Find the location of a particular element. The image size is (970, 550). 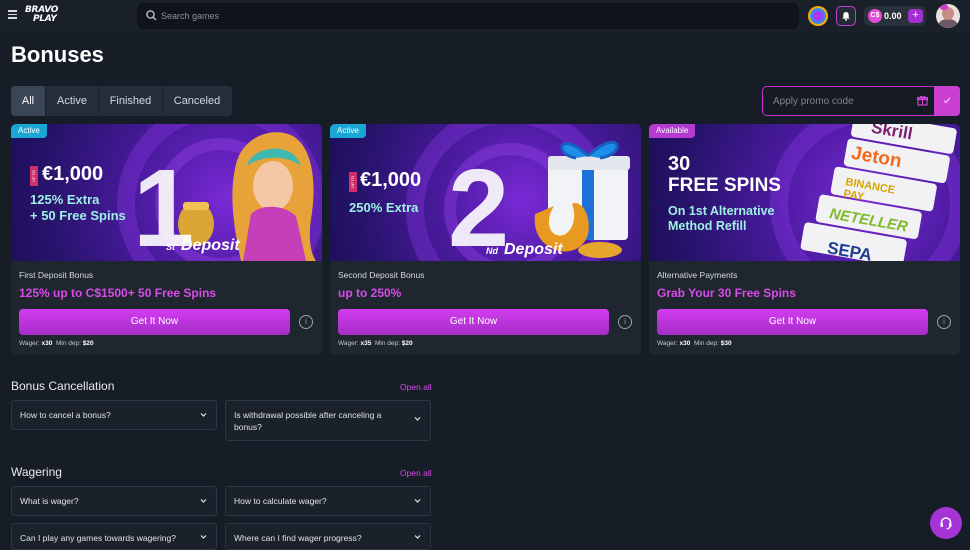

apply-promo-button is located at coordinates (947, 100).